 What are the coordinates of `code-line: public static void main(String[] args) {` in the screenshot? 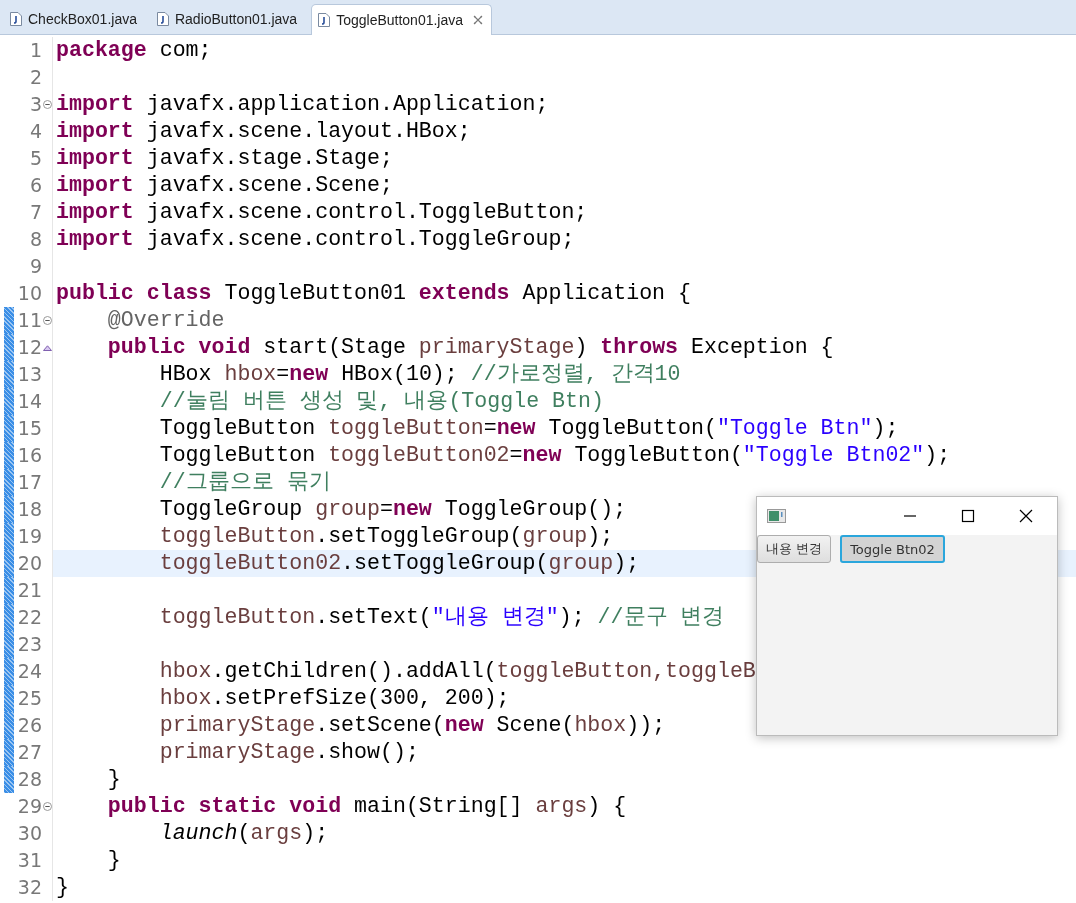 It's located at (366, 806).